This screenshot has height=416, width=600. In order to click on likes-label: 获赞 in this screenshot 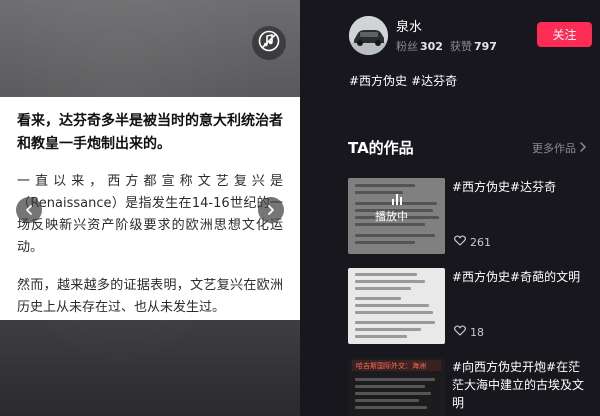, I will do `click(460, 46)`.